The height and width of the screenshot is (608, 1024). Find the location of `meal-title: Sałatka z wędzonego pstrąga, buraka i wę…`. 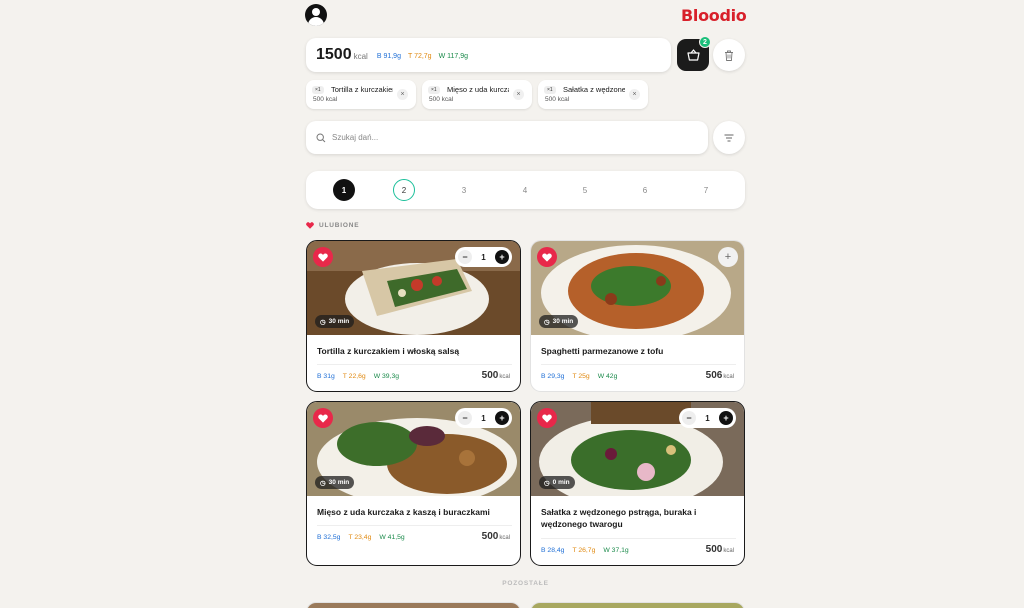

meal-title: Sałatka z wędzonego pstrąga, buraka i wę… is located at coordinates (619, 518).